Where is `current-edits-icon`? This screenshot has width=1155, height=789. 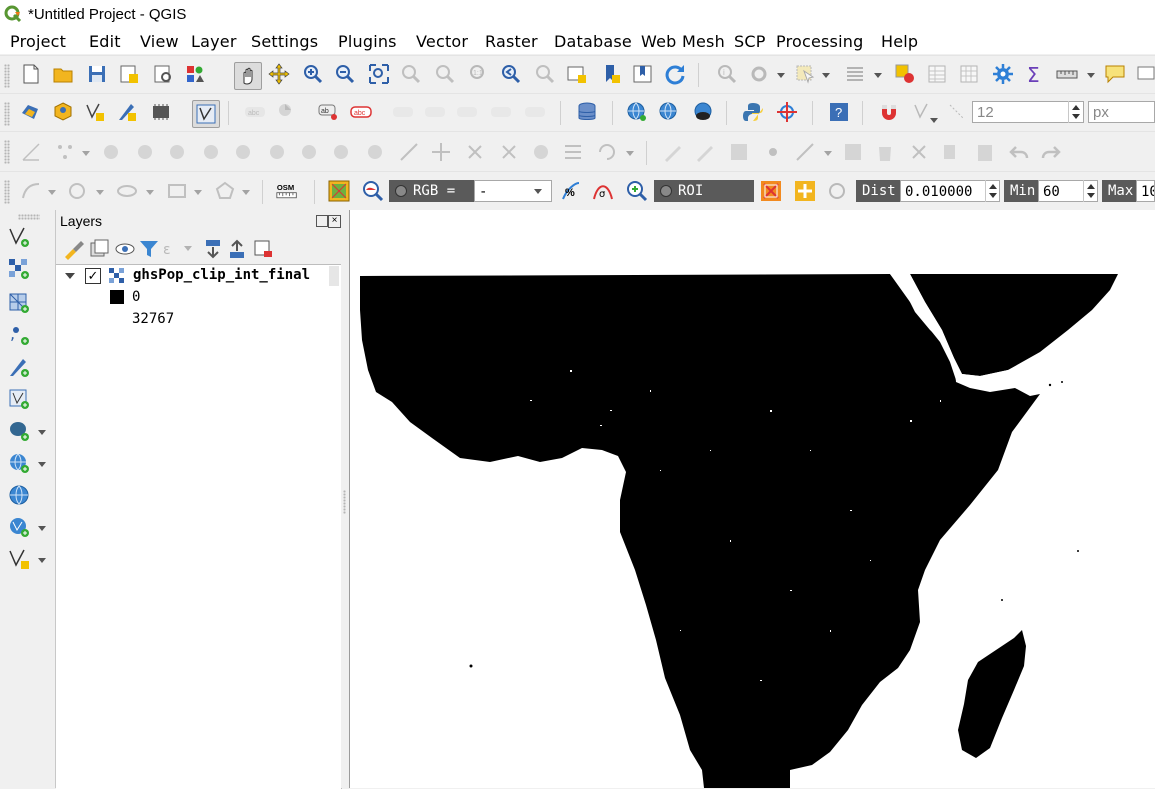
current-edits-icon is located at coordinates (673, 152).